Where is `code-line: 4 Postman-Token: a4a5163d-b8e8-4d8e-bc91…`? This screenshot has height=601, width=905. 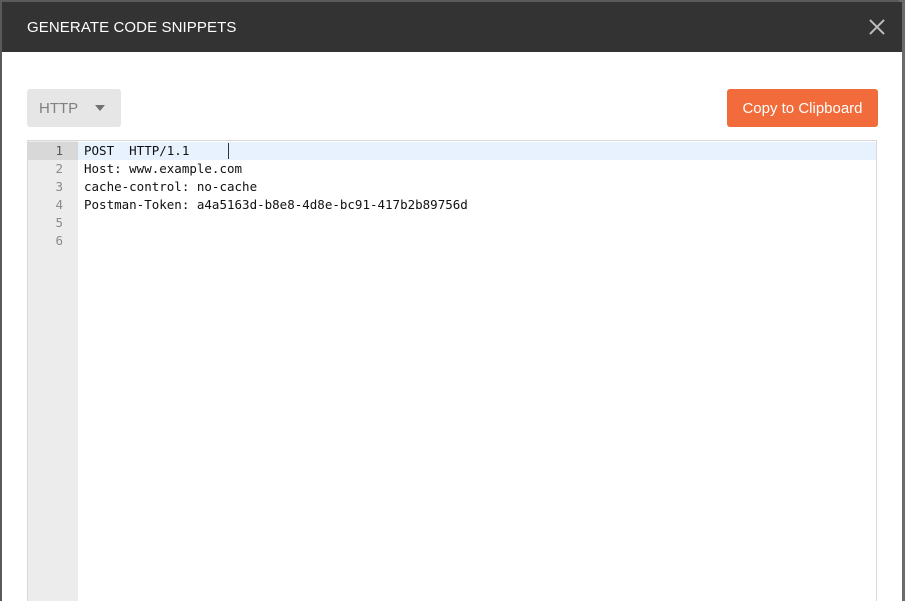
code-line: 4 Postman-Token: a4a5163d-b8e8-4d8e-bc91… is located at coordinates (452, 205).